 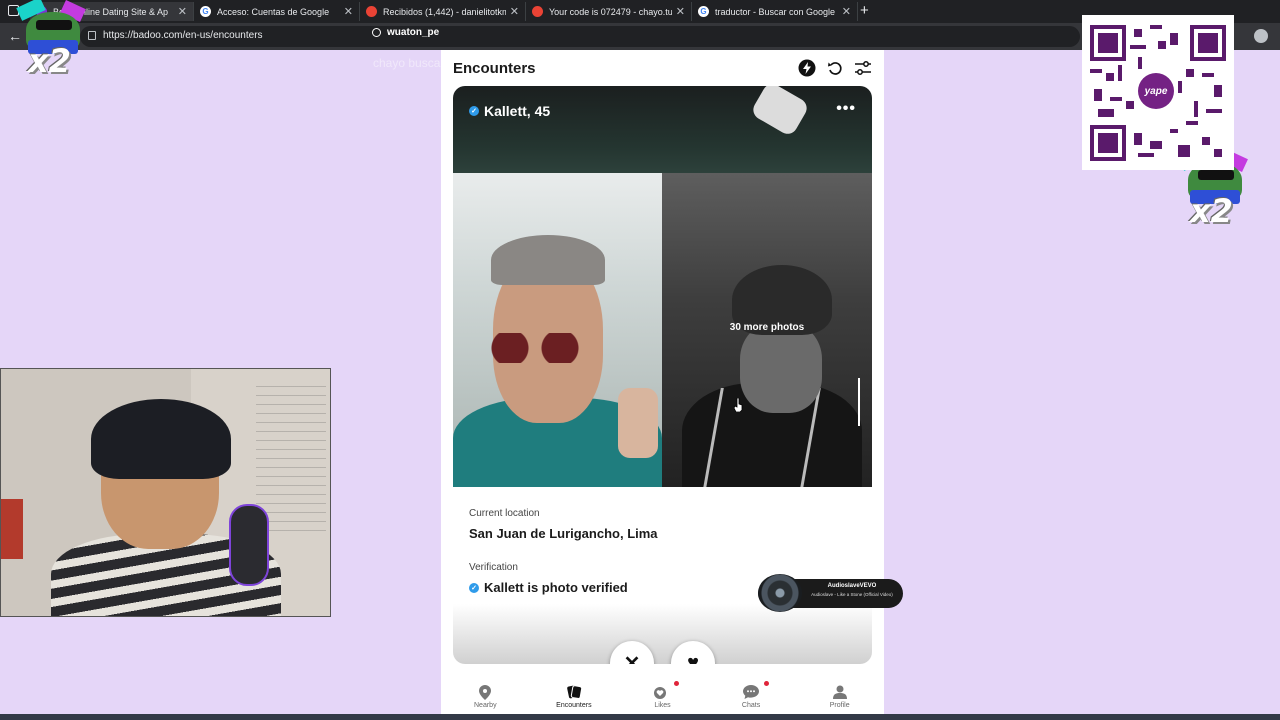 I want to click on url-field: https://badoo.com/en-us/encounters, so click(x=580, y=36).